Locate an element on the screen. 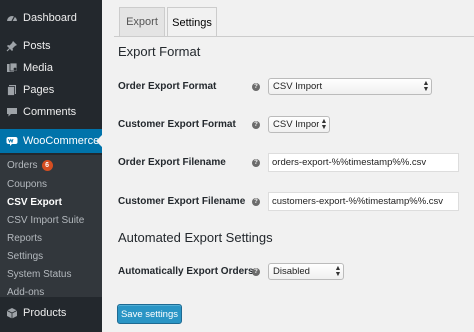 Image resolution: width=474 pixels, height=332 pixels. submenu-item-label: System Status is located at coordinates (39, 274).